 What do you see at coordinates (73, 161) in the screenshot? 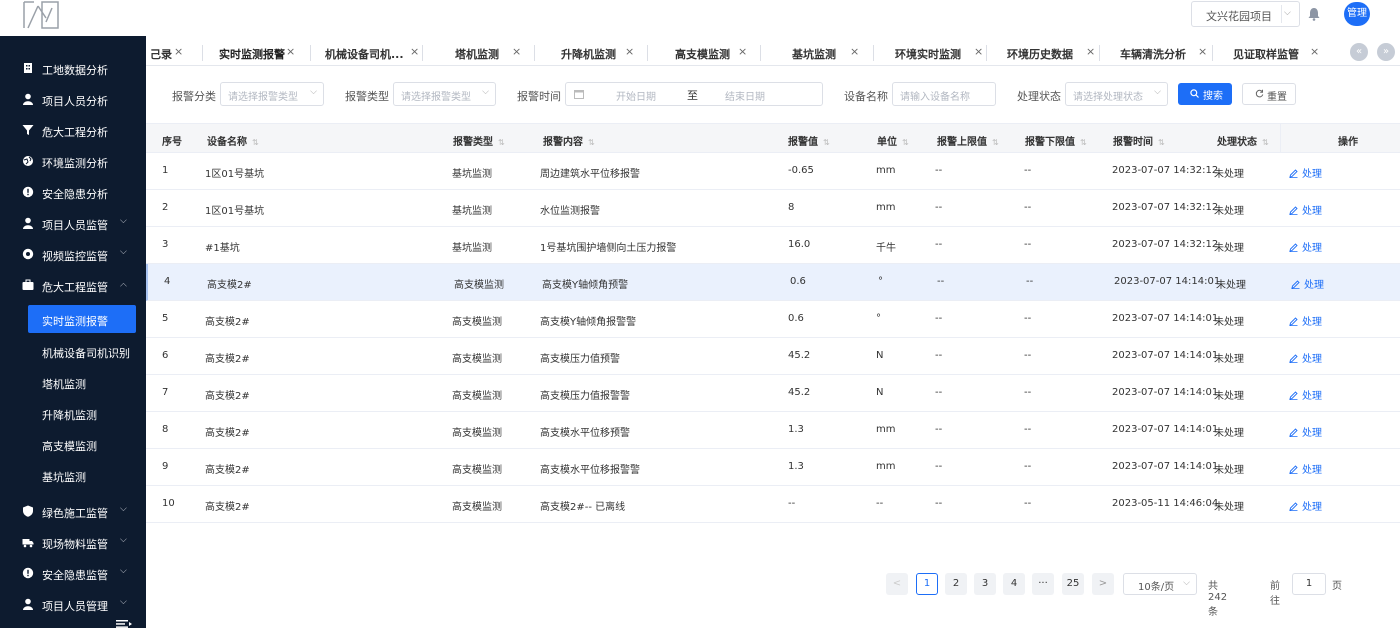
I see `sidebar-item-environment-analysis: 环境监测分析` at bounding box center [73, 161].